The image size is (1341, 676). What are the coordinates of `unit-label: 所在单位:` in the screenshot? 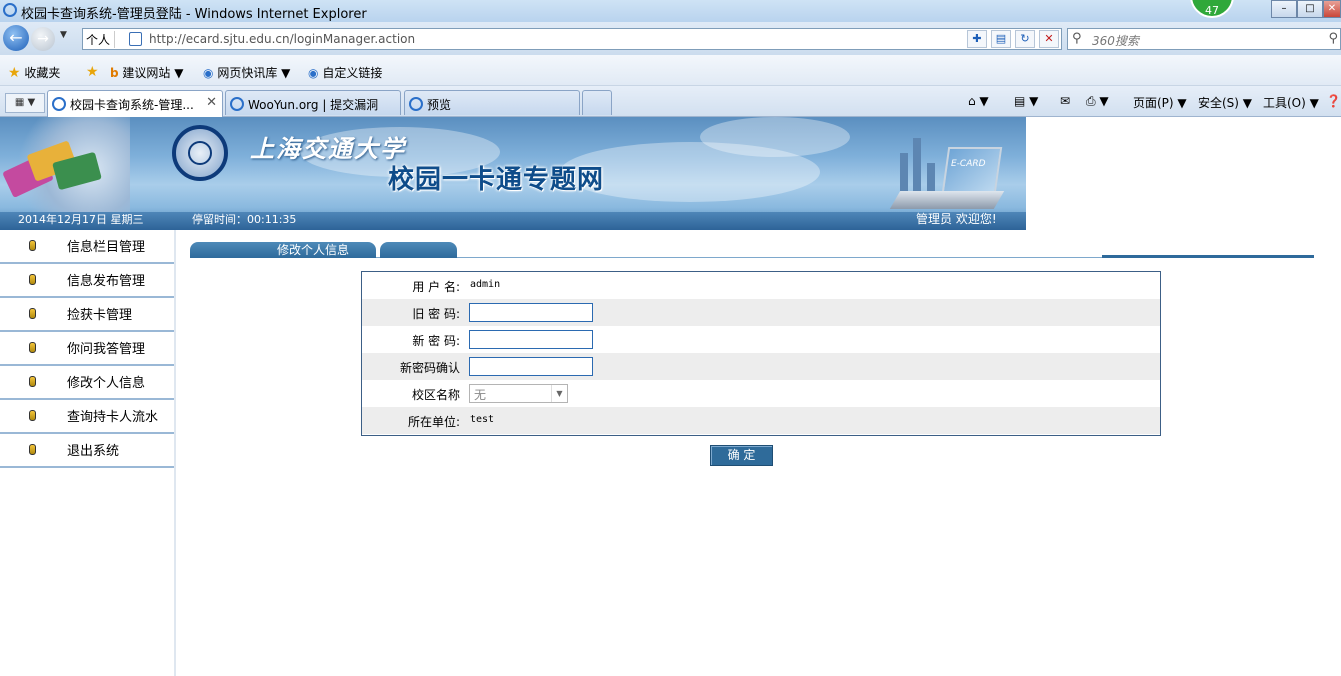 It's located at (433, 422).